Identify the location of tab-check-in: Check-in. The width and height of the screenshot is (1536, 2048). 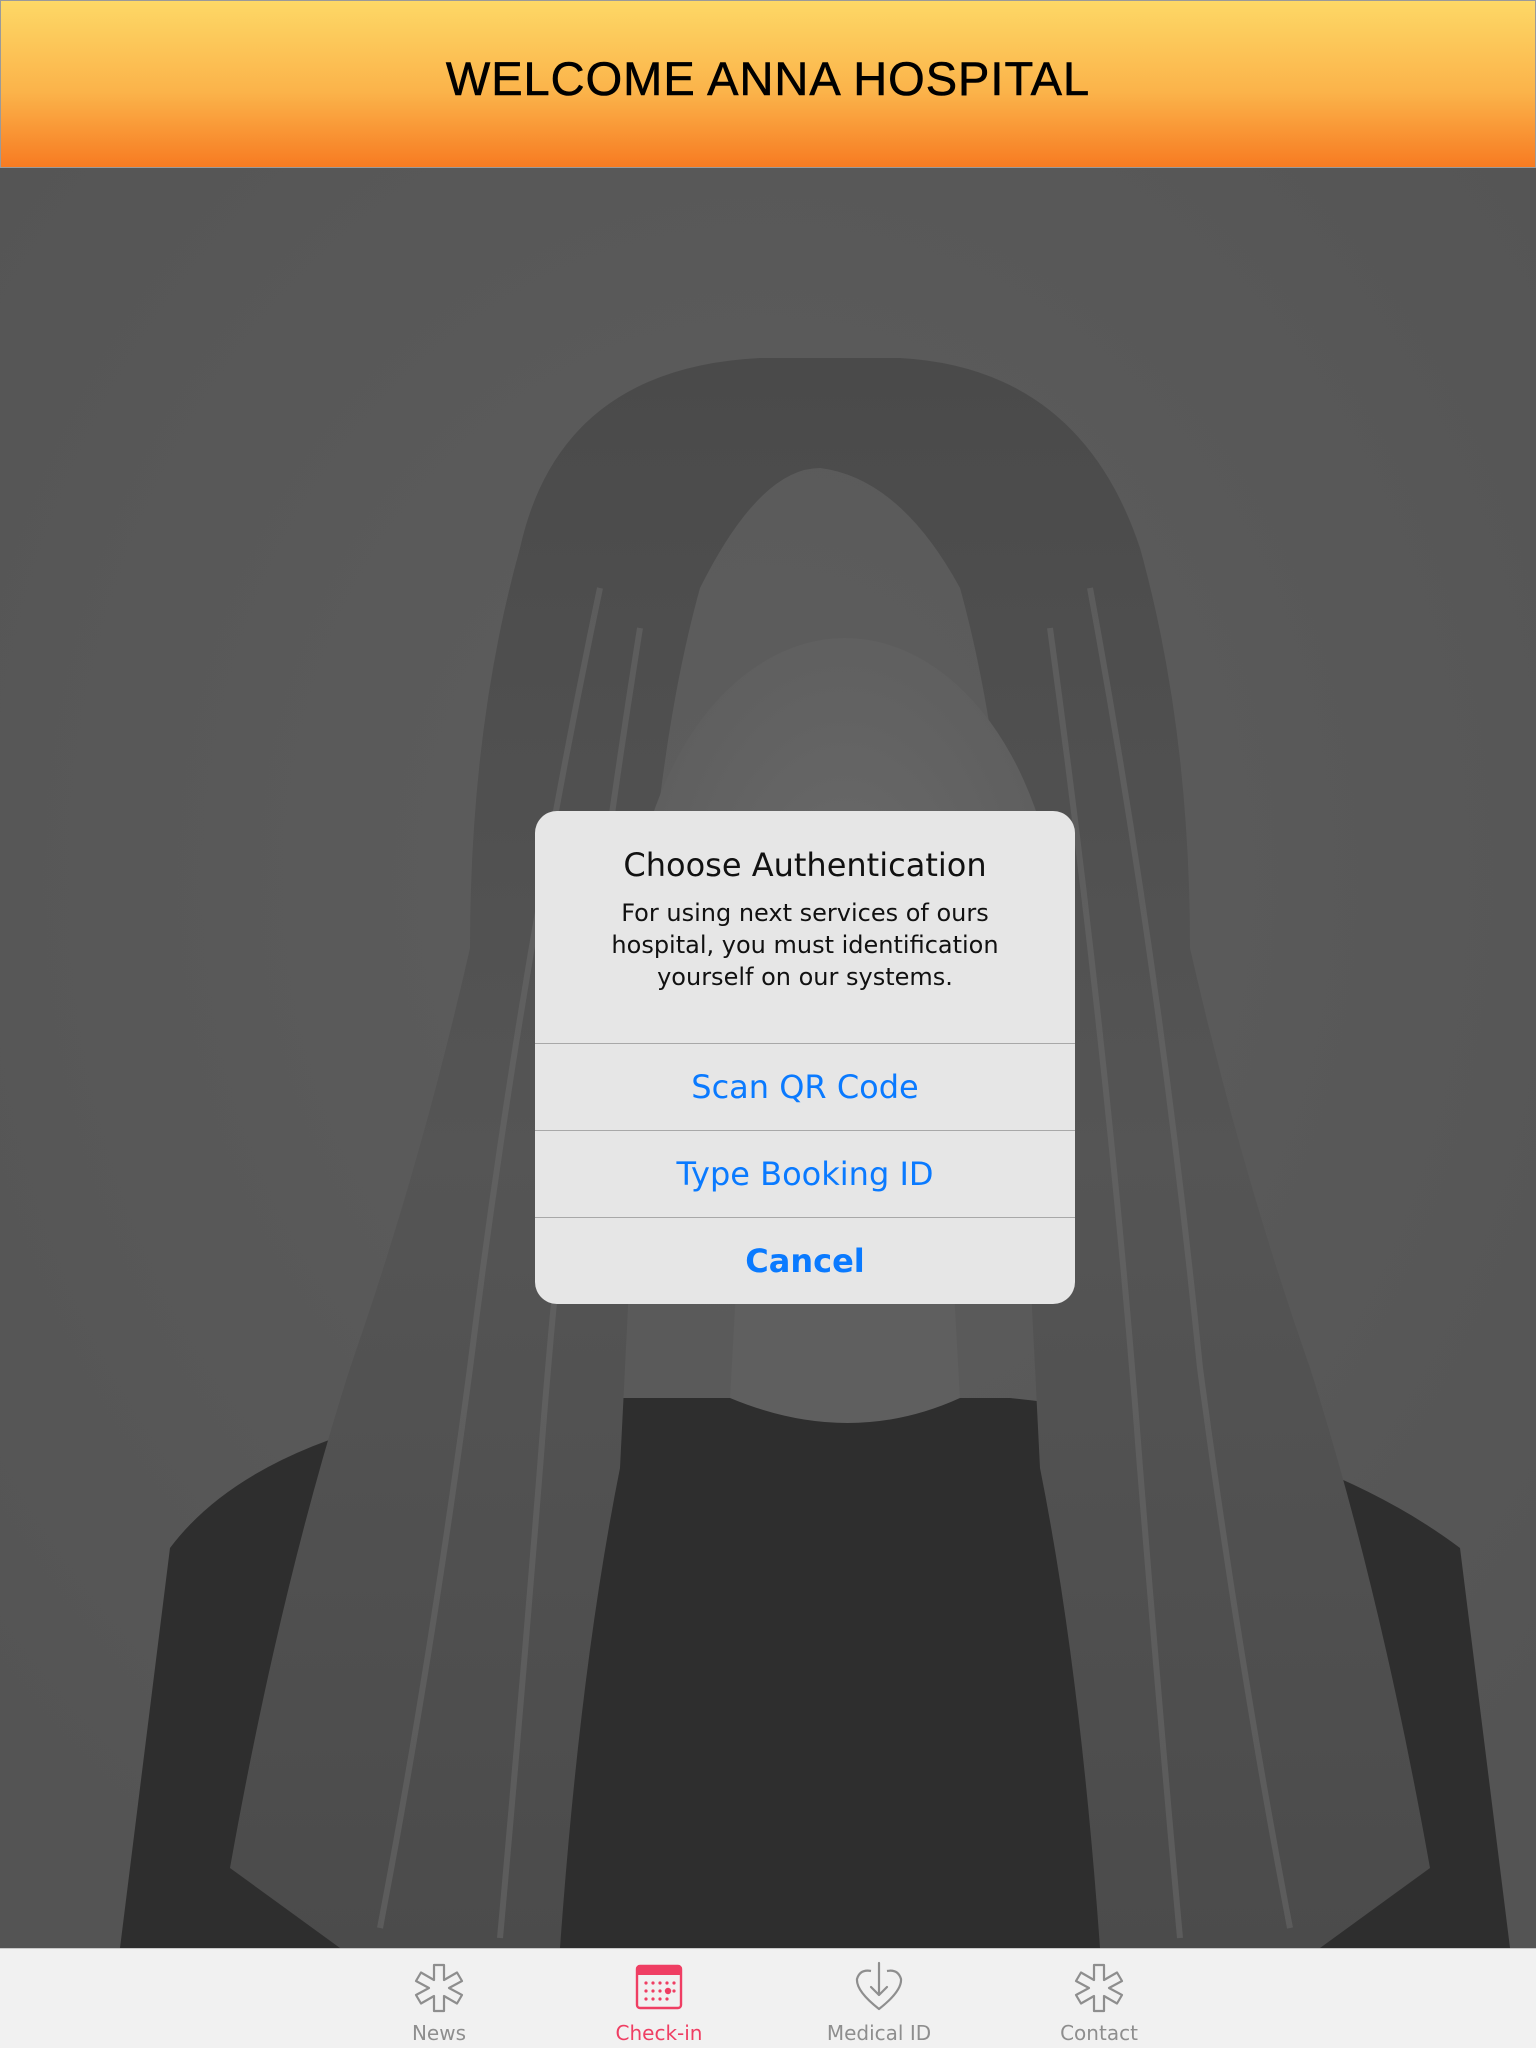
(659, 1998).